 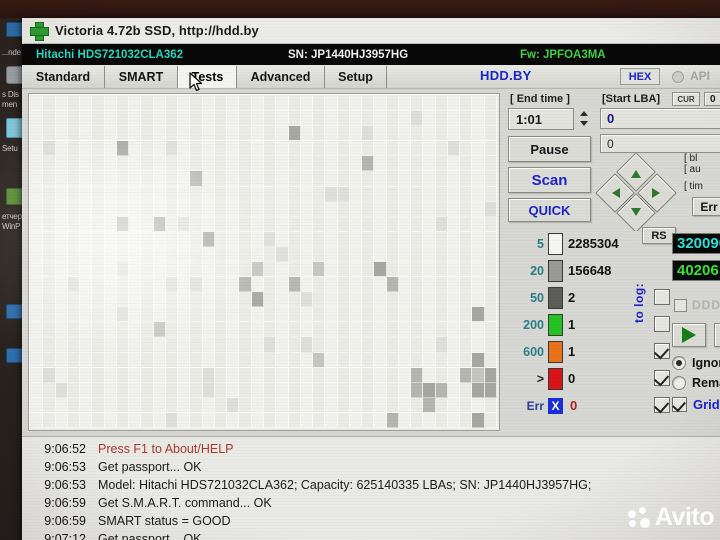 What do you see at coordinates (640, 76) in the screenshot?
I see `hex-button: HEX` at bounding box center [640, 76].